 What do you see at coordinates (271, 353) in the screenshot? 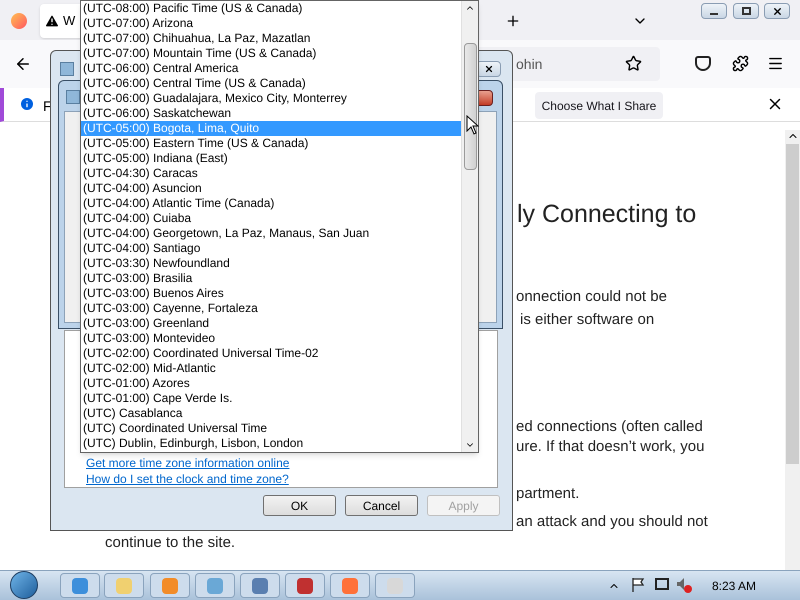
I see `time-zone-option: (UTC-02:00) Coordinated Universal Time-02` at bounding box center [271, 353].